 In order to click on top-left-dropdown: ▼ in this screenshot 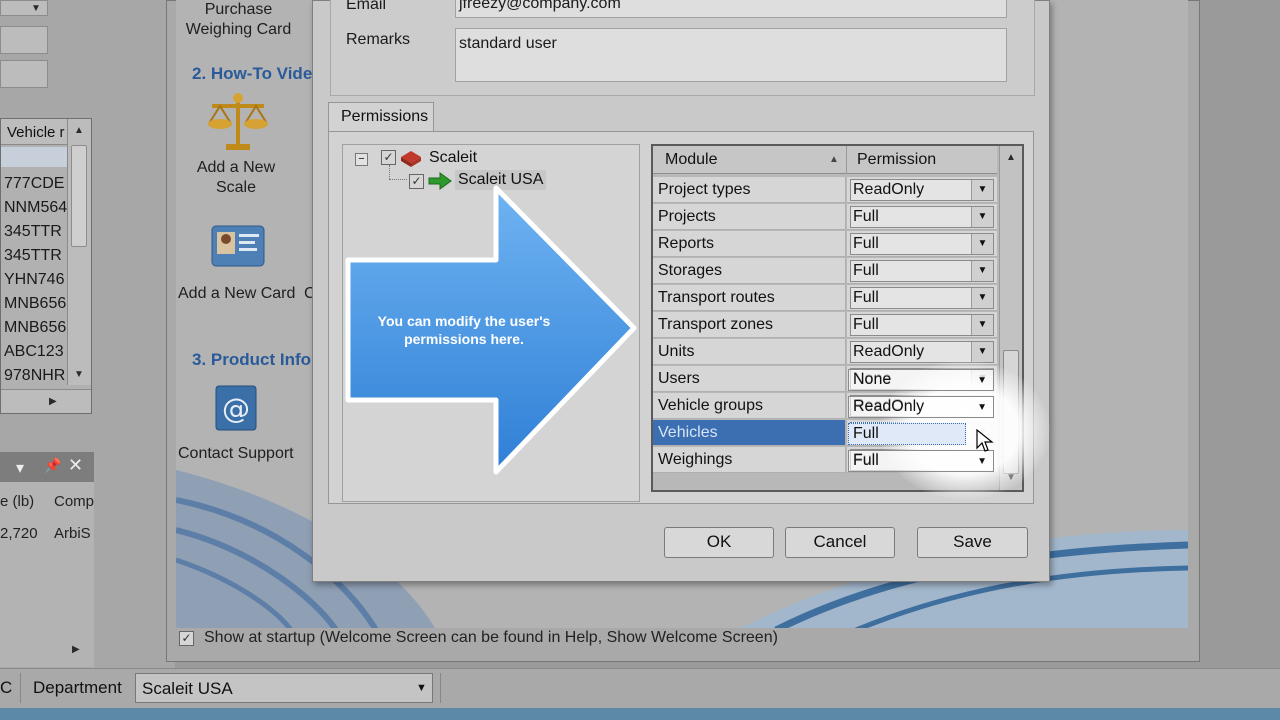, I will do `click(24, 8)`.